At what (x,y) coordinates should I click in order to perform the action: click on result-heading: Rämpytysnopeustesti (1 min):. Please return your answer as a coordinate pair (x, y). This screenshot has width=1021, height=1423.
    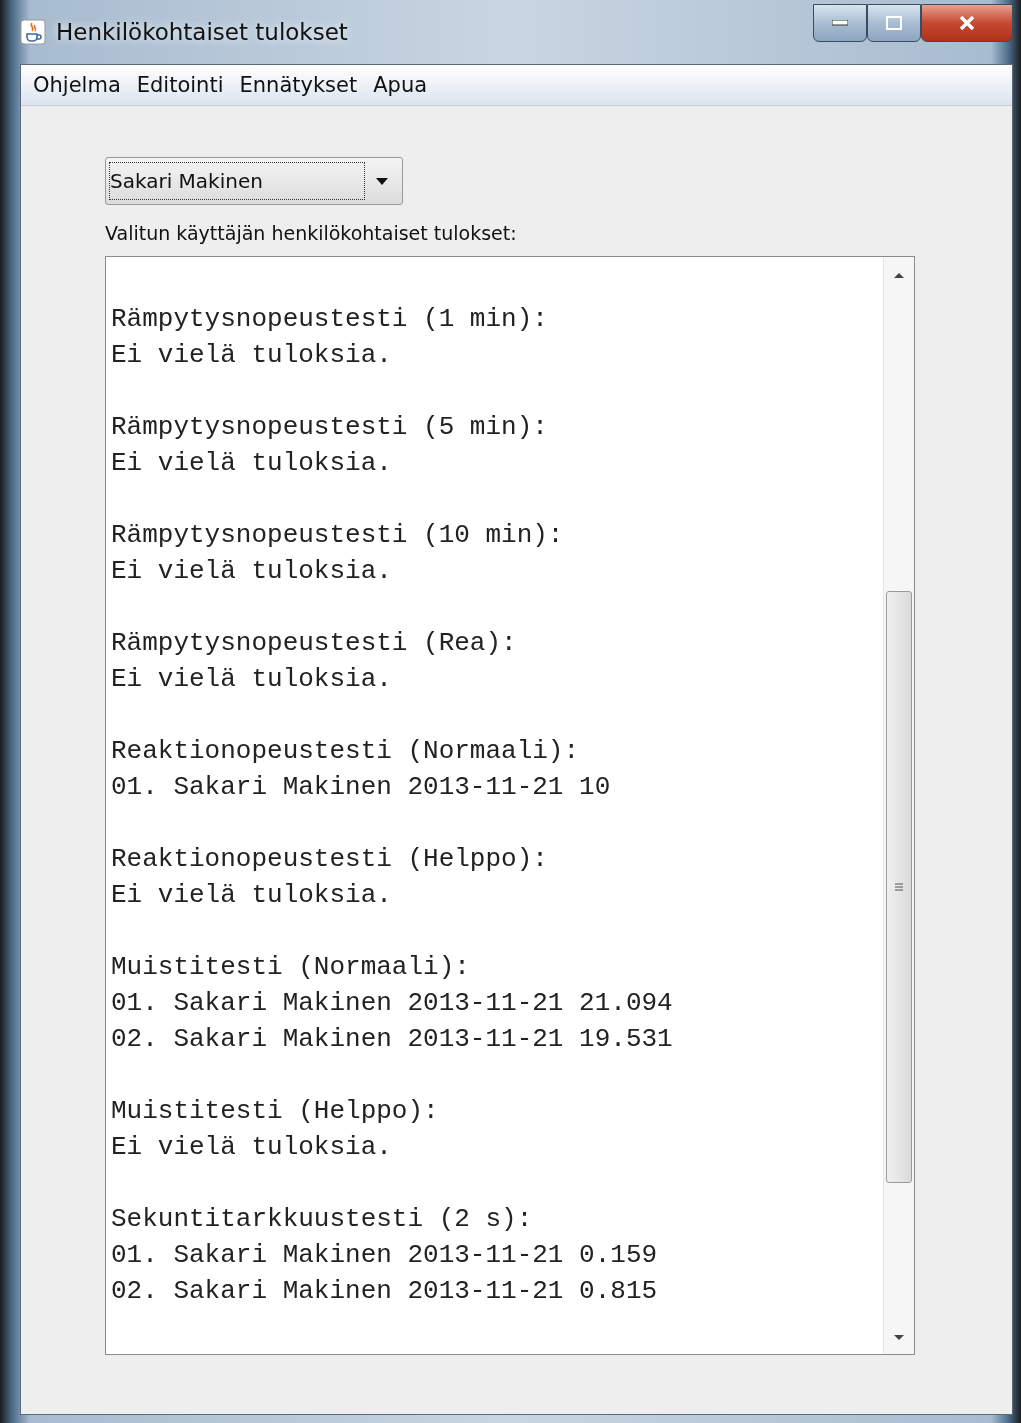
    Looking at the image, I should click on (330, 319).